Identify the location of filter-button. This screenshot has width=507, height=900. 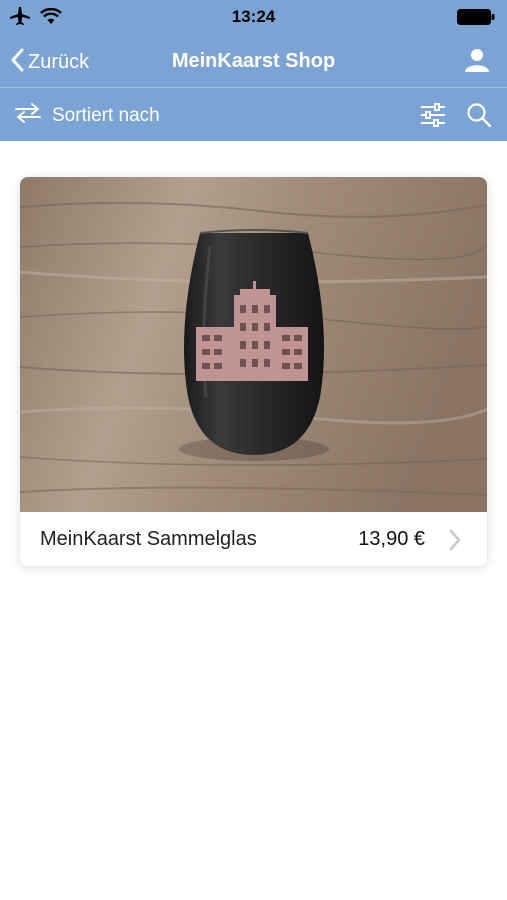
(433, 117).